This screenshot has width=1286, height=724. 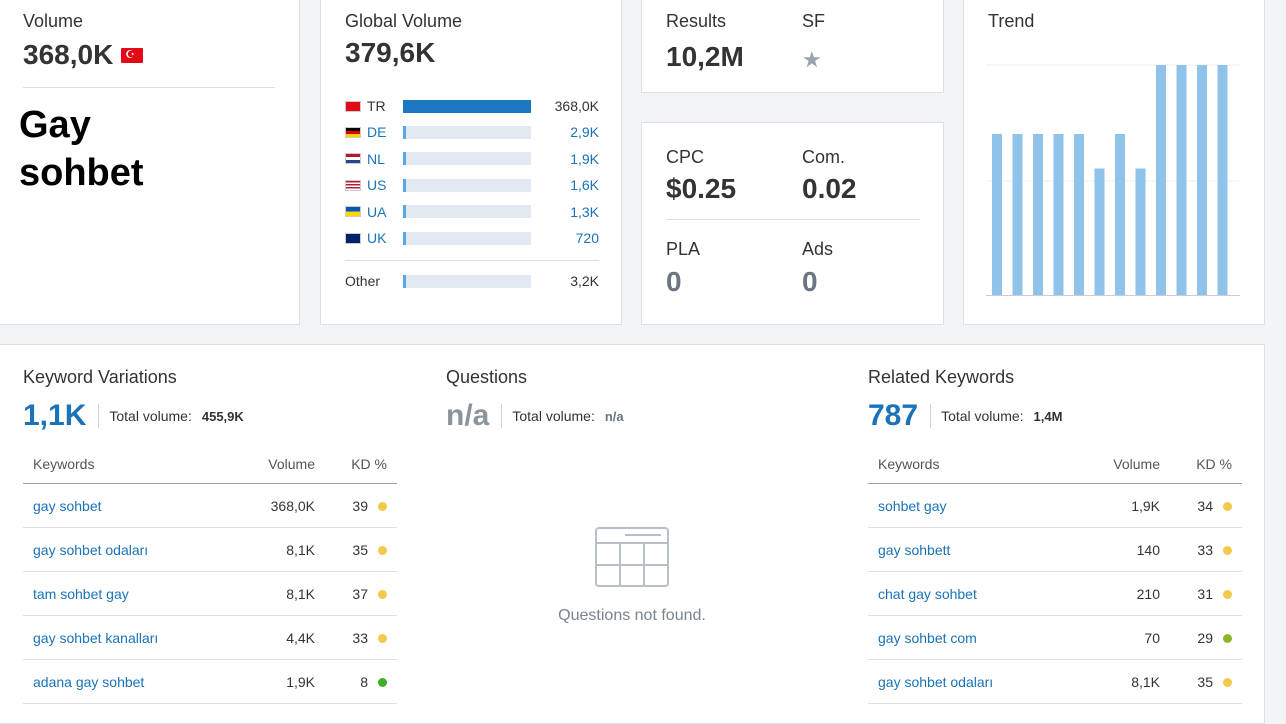 What do you see at coordinates (377, 132) in the screenshot?
I see `country-code: DE` at bounding box center [377, 132].